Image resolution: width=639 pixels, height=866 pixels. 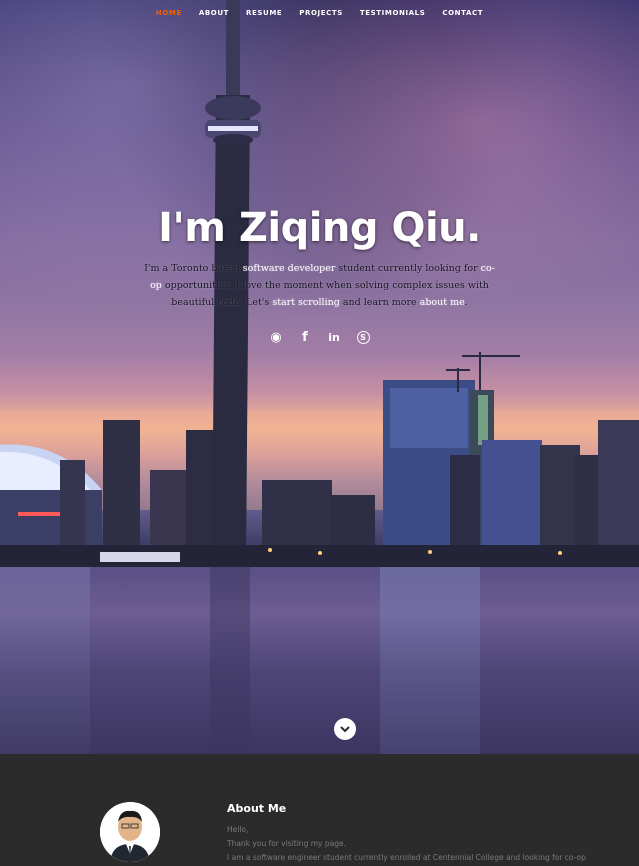 What do you see at coordinates (379, 302) in the screenshot?
I see `intro-text: and learn more` at bounding box center [379, 302].